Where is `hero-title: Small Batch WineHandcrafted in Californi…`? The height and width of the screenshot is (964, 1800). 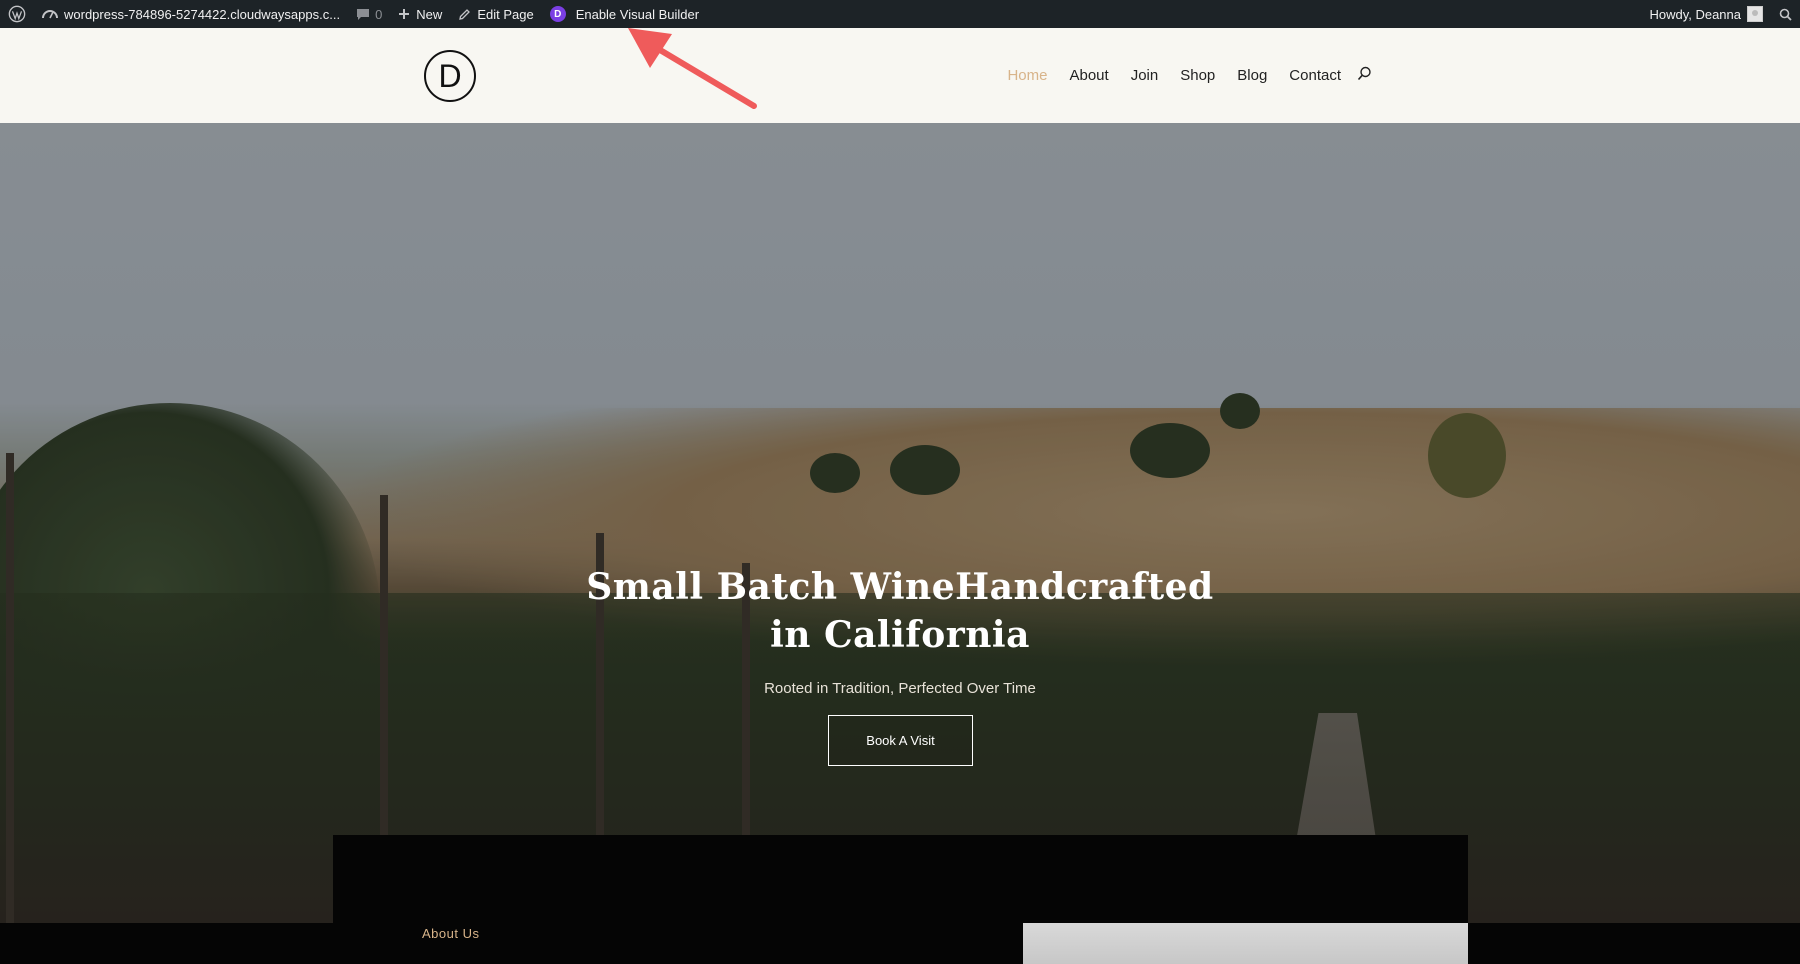
hero-title: Small Batch WineHandcrafted in Californi… is located at coordinates (900, 611).